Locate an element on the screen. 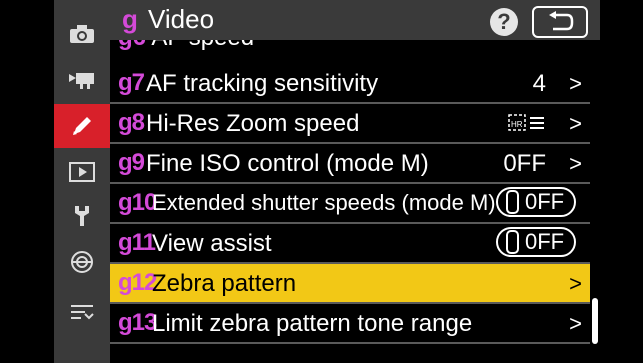 The height and width of the screenshot is (363, 643). back-button is located at coordinates (560, 22).